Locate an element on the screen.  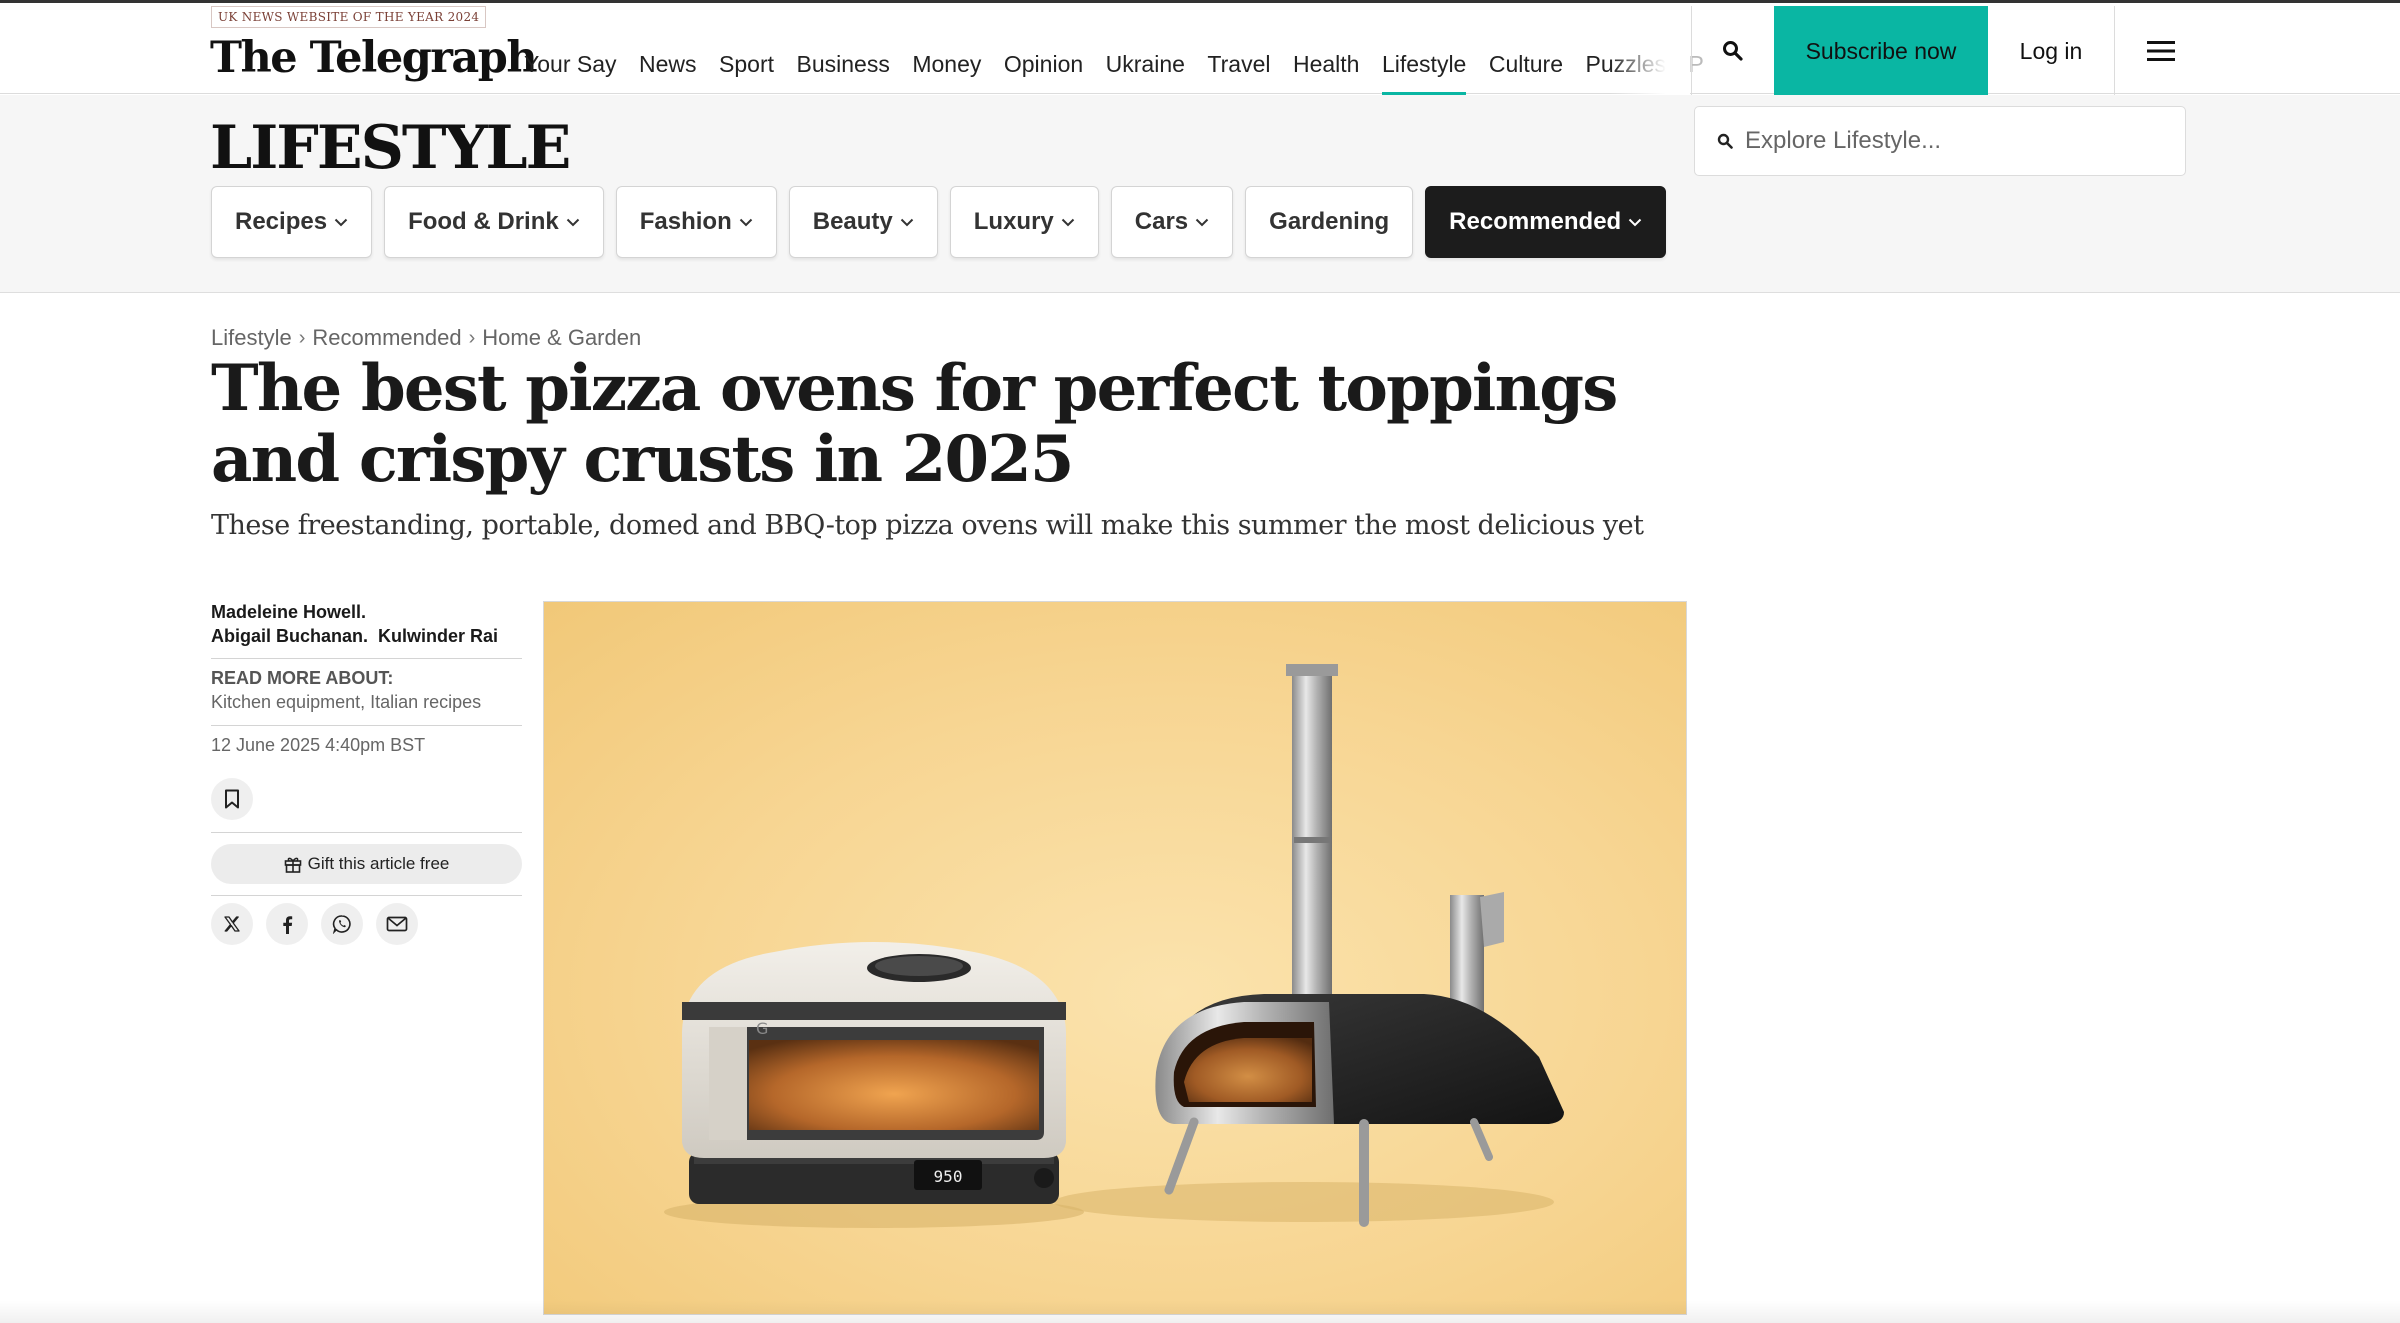
nav-item-money: Money is located at coordinates (946, 64).